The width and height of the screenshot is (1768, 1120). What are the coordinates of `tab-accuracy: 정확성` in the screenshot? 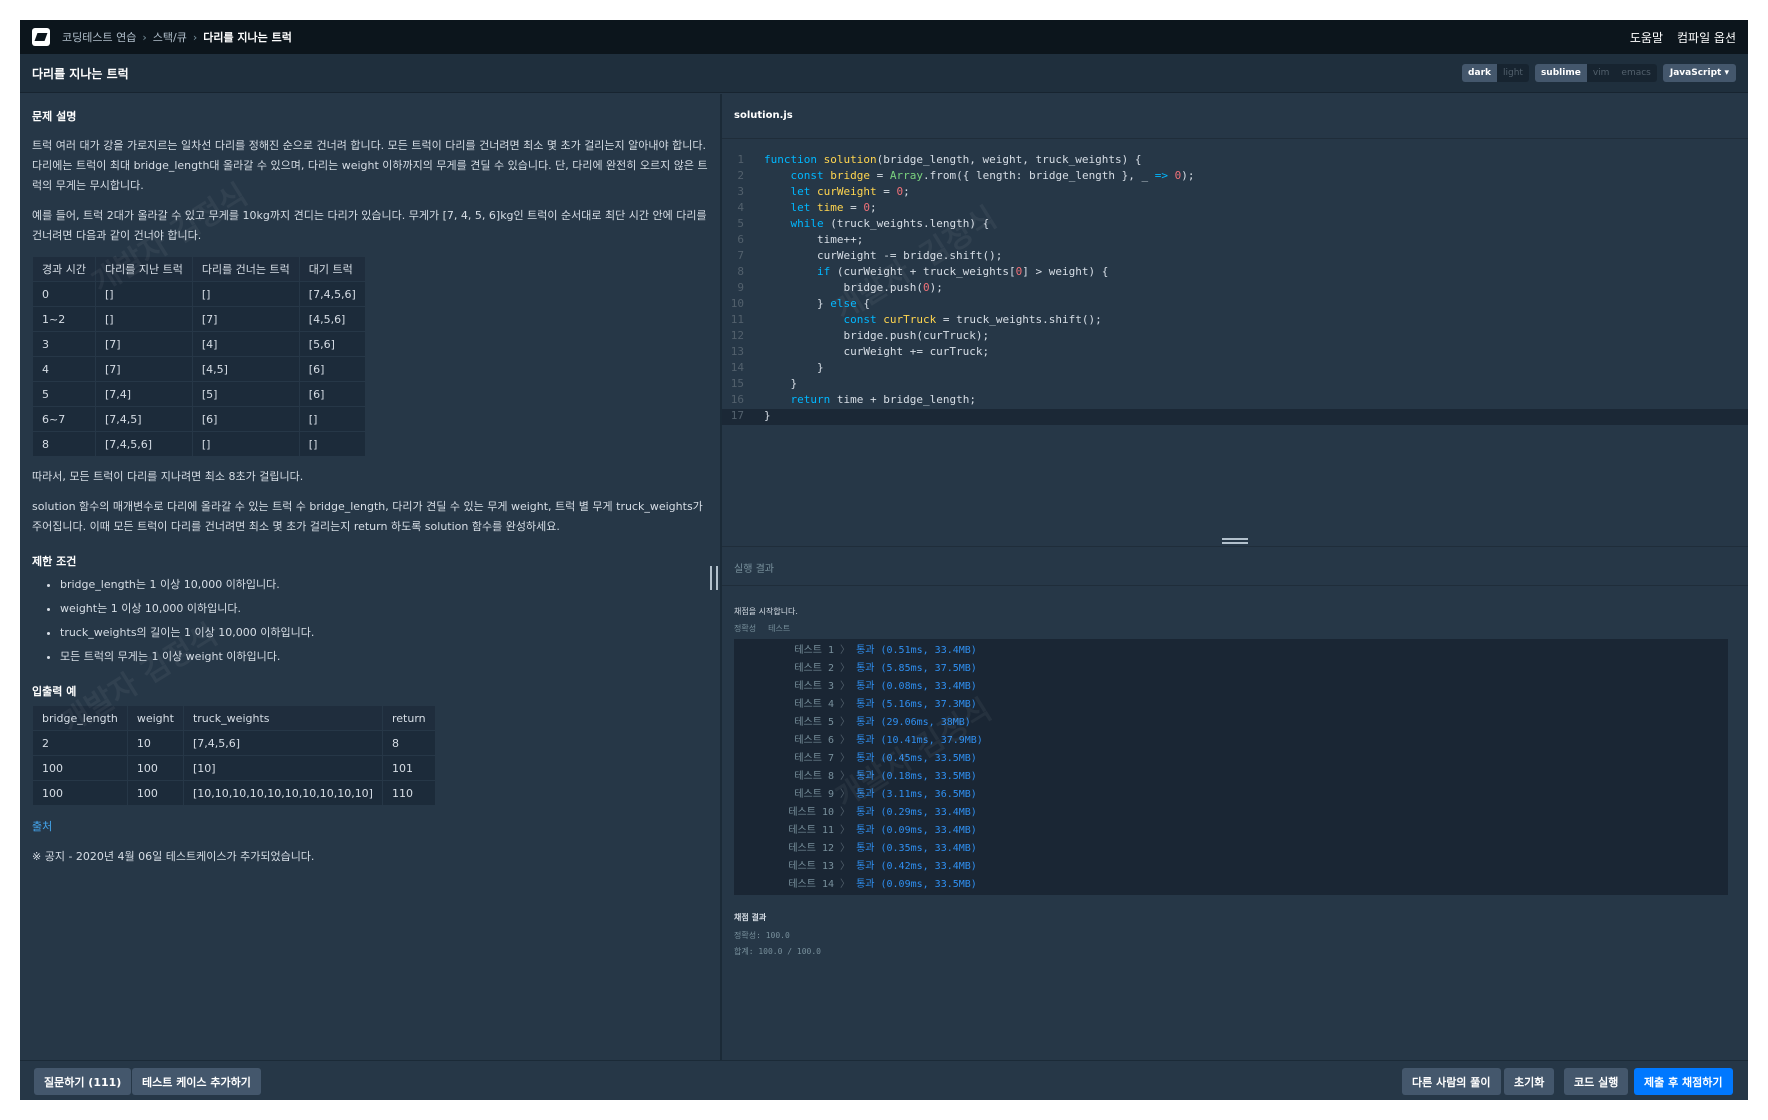 It's located at (745, 628).